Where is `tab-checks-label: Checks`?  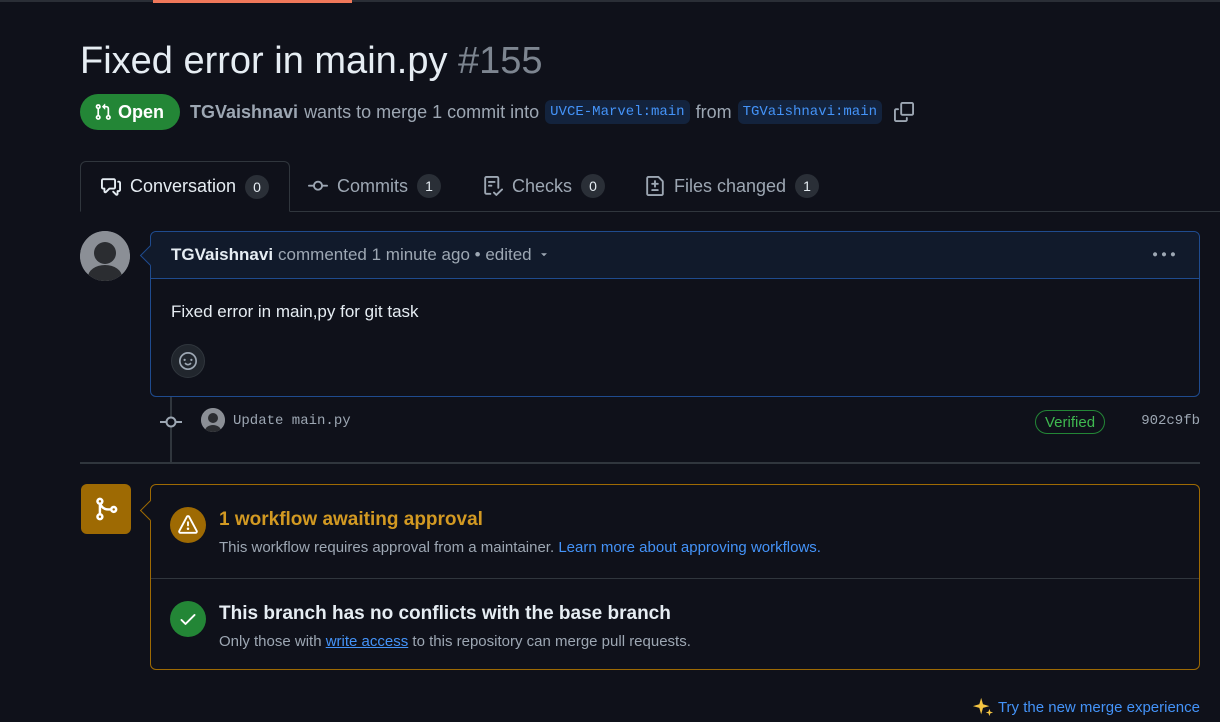 tab-checks-label: Checks is located at coordinates (542, 185).